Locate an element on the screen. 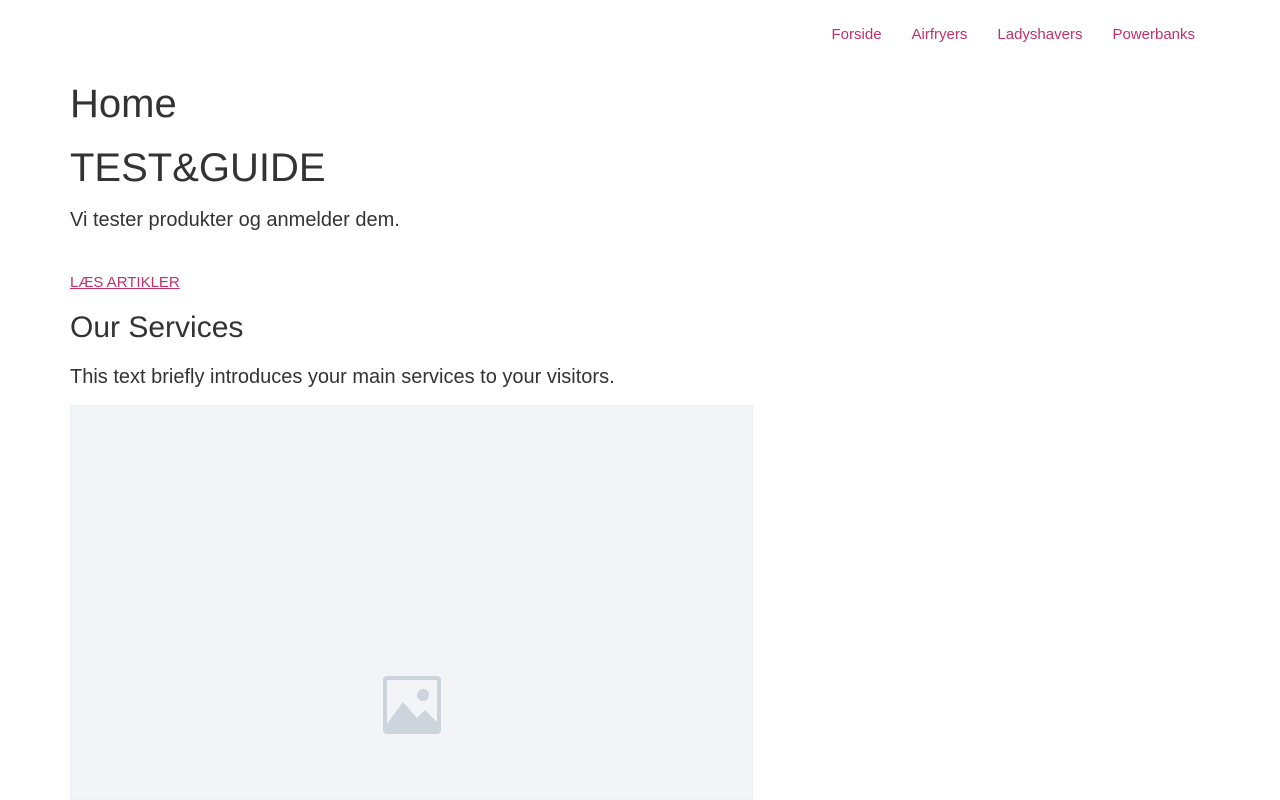 The image size is (1280, 800). nav-item-airfryers: Airfryers is located at coordinates (940, 35).